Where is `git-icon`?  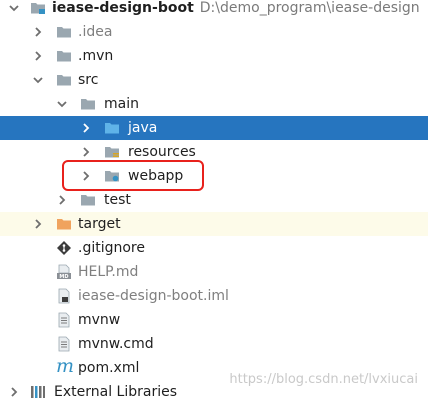
git-icon is located at coordinates (64, 248).